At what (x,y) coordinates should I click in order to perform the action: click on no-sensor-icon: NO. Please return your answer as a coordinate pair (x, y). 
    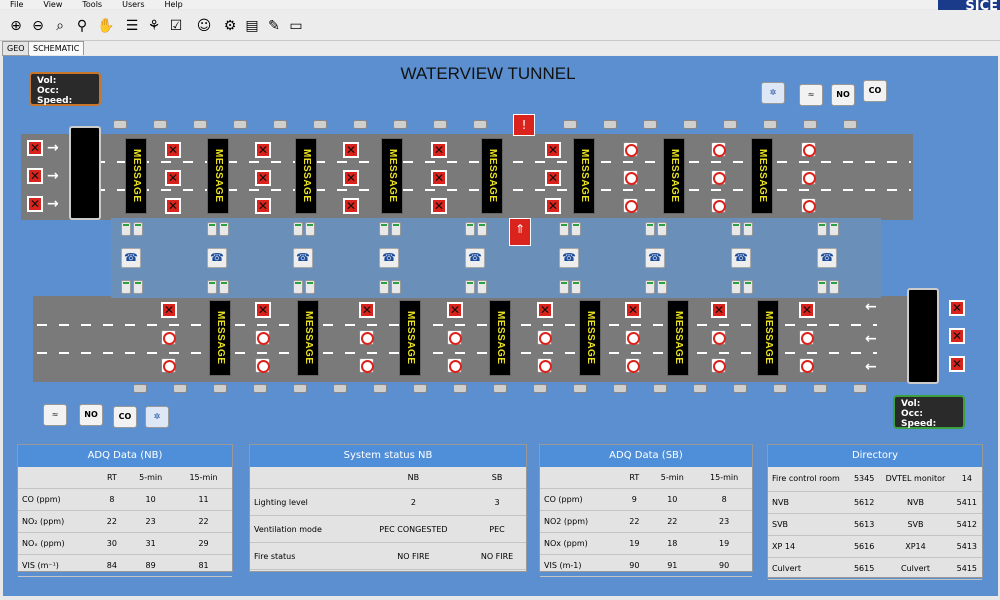
    Looking at the image, I should click on (91, 415).